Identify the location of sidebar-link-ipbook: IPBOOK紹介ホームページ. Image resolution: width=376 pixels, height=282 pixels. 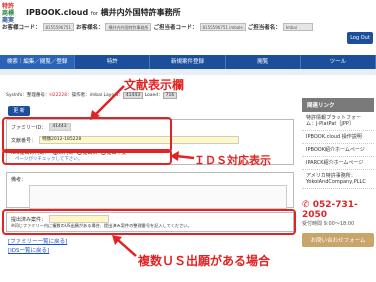
(338, 150).